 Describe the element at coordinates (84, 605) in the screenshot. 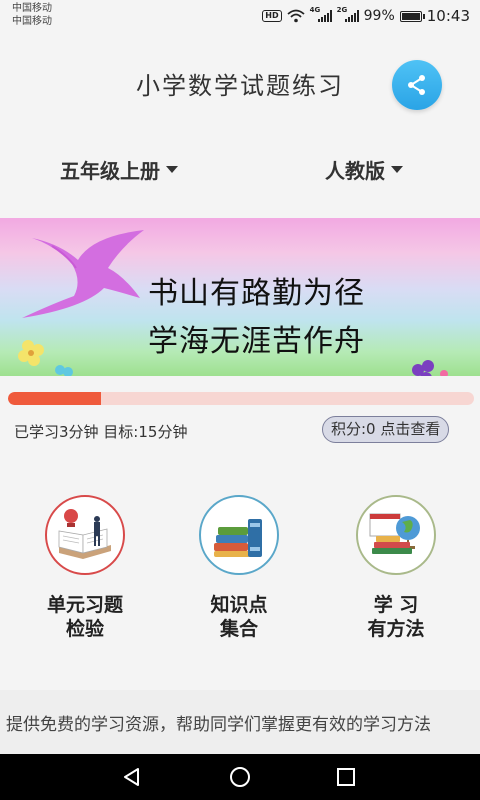

I see `menu-label-line-1: 单元习题` at that location.